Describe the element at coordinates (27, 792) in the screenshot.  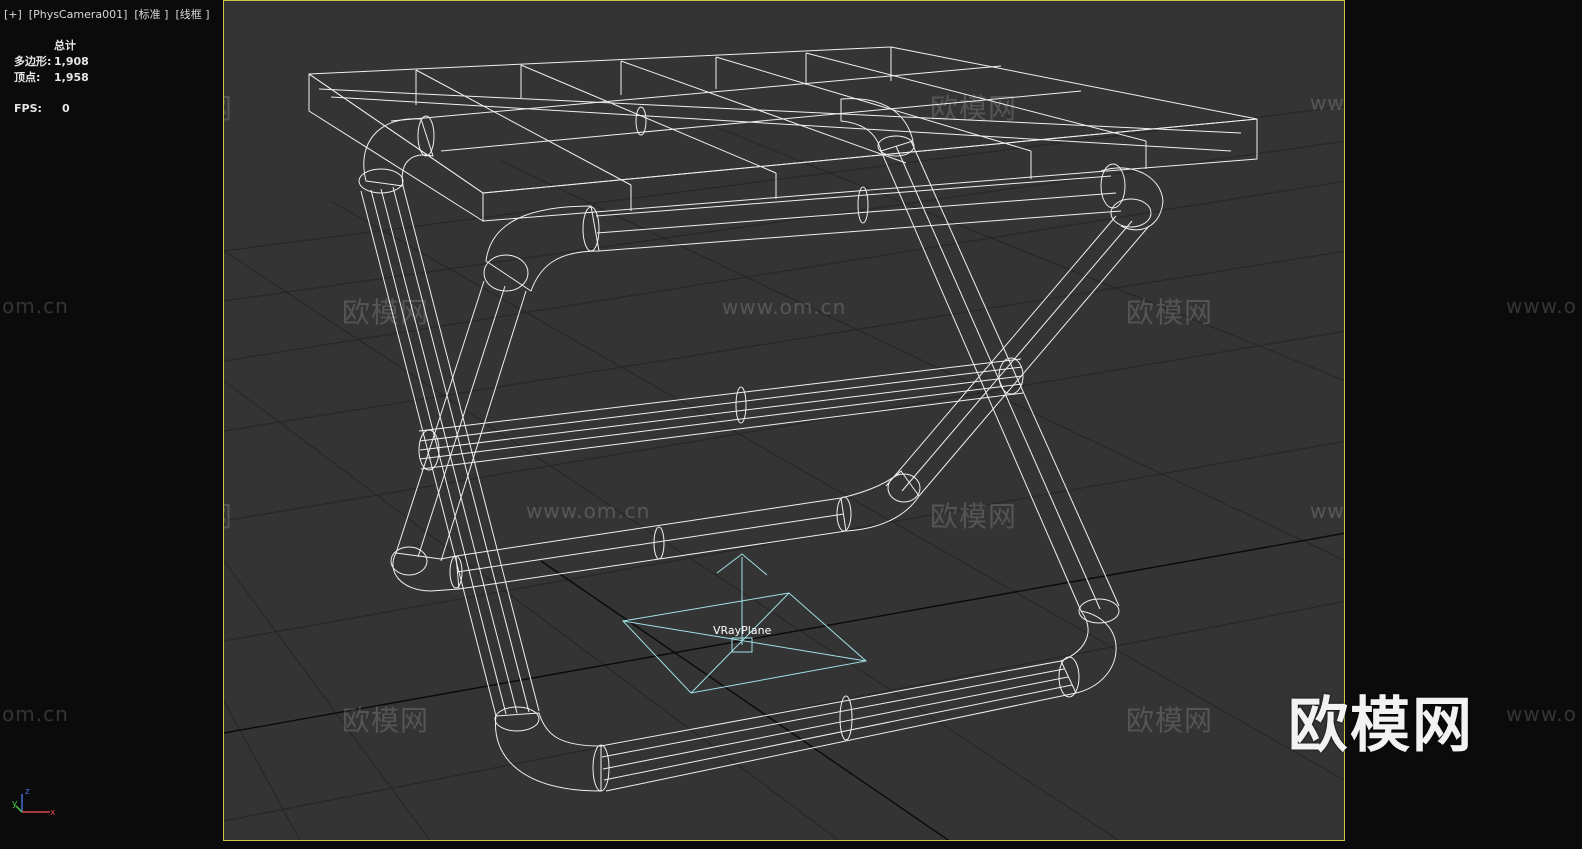
I see `z-axis-label: z` at that location.